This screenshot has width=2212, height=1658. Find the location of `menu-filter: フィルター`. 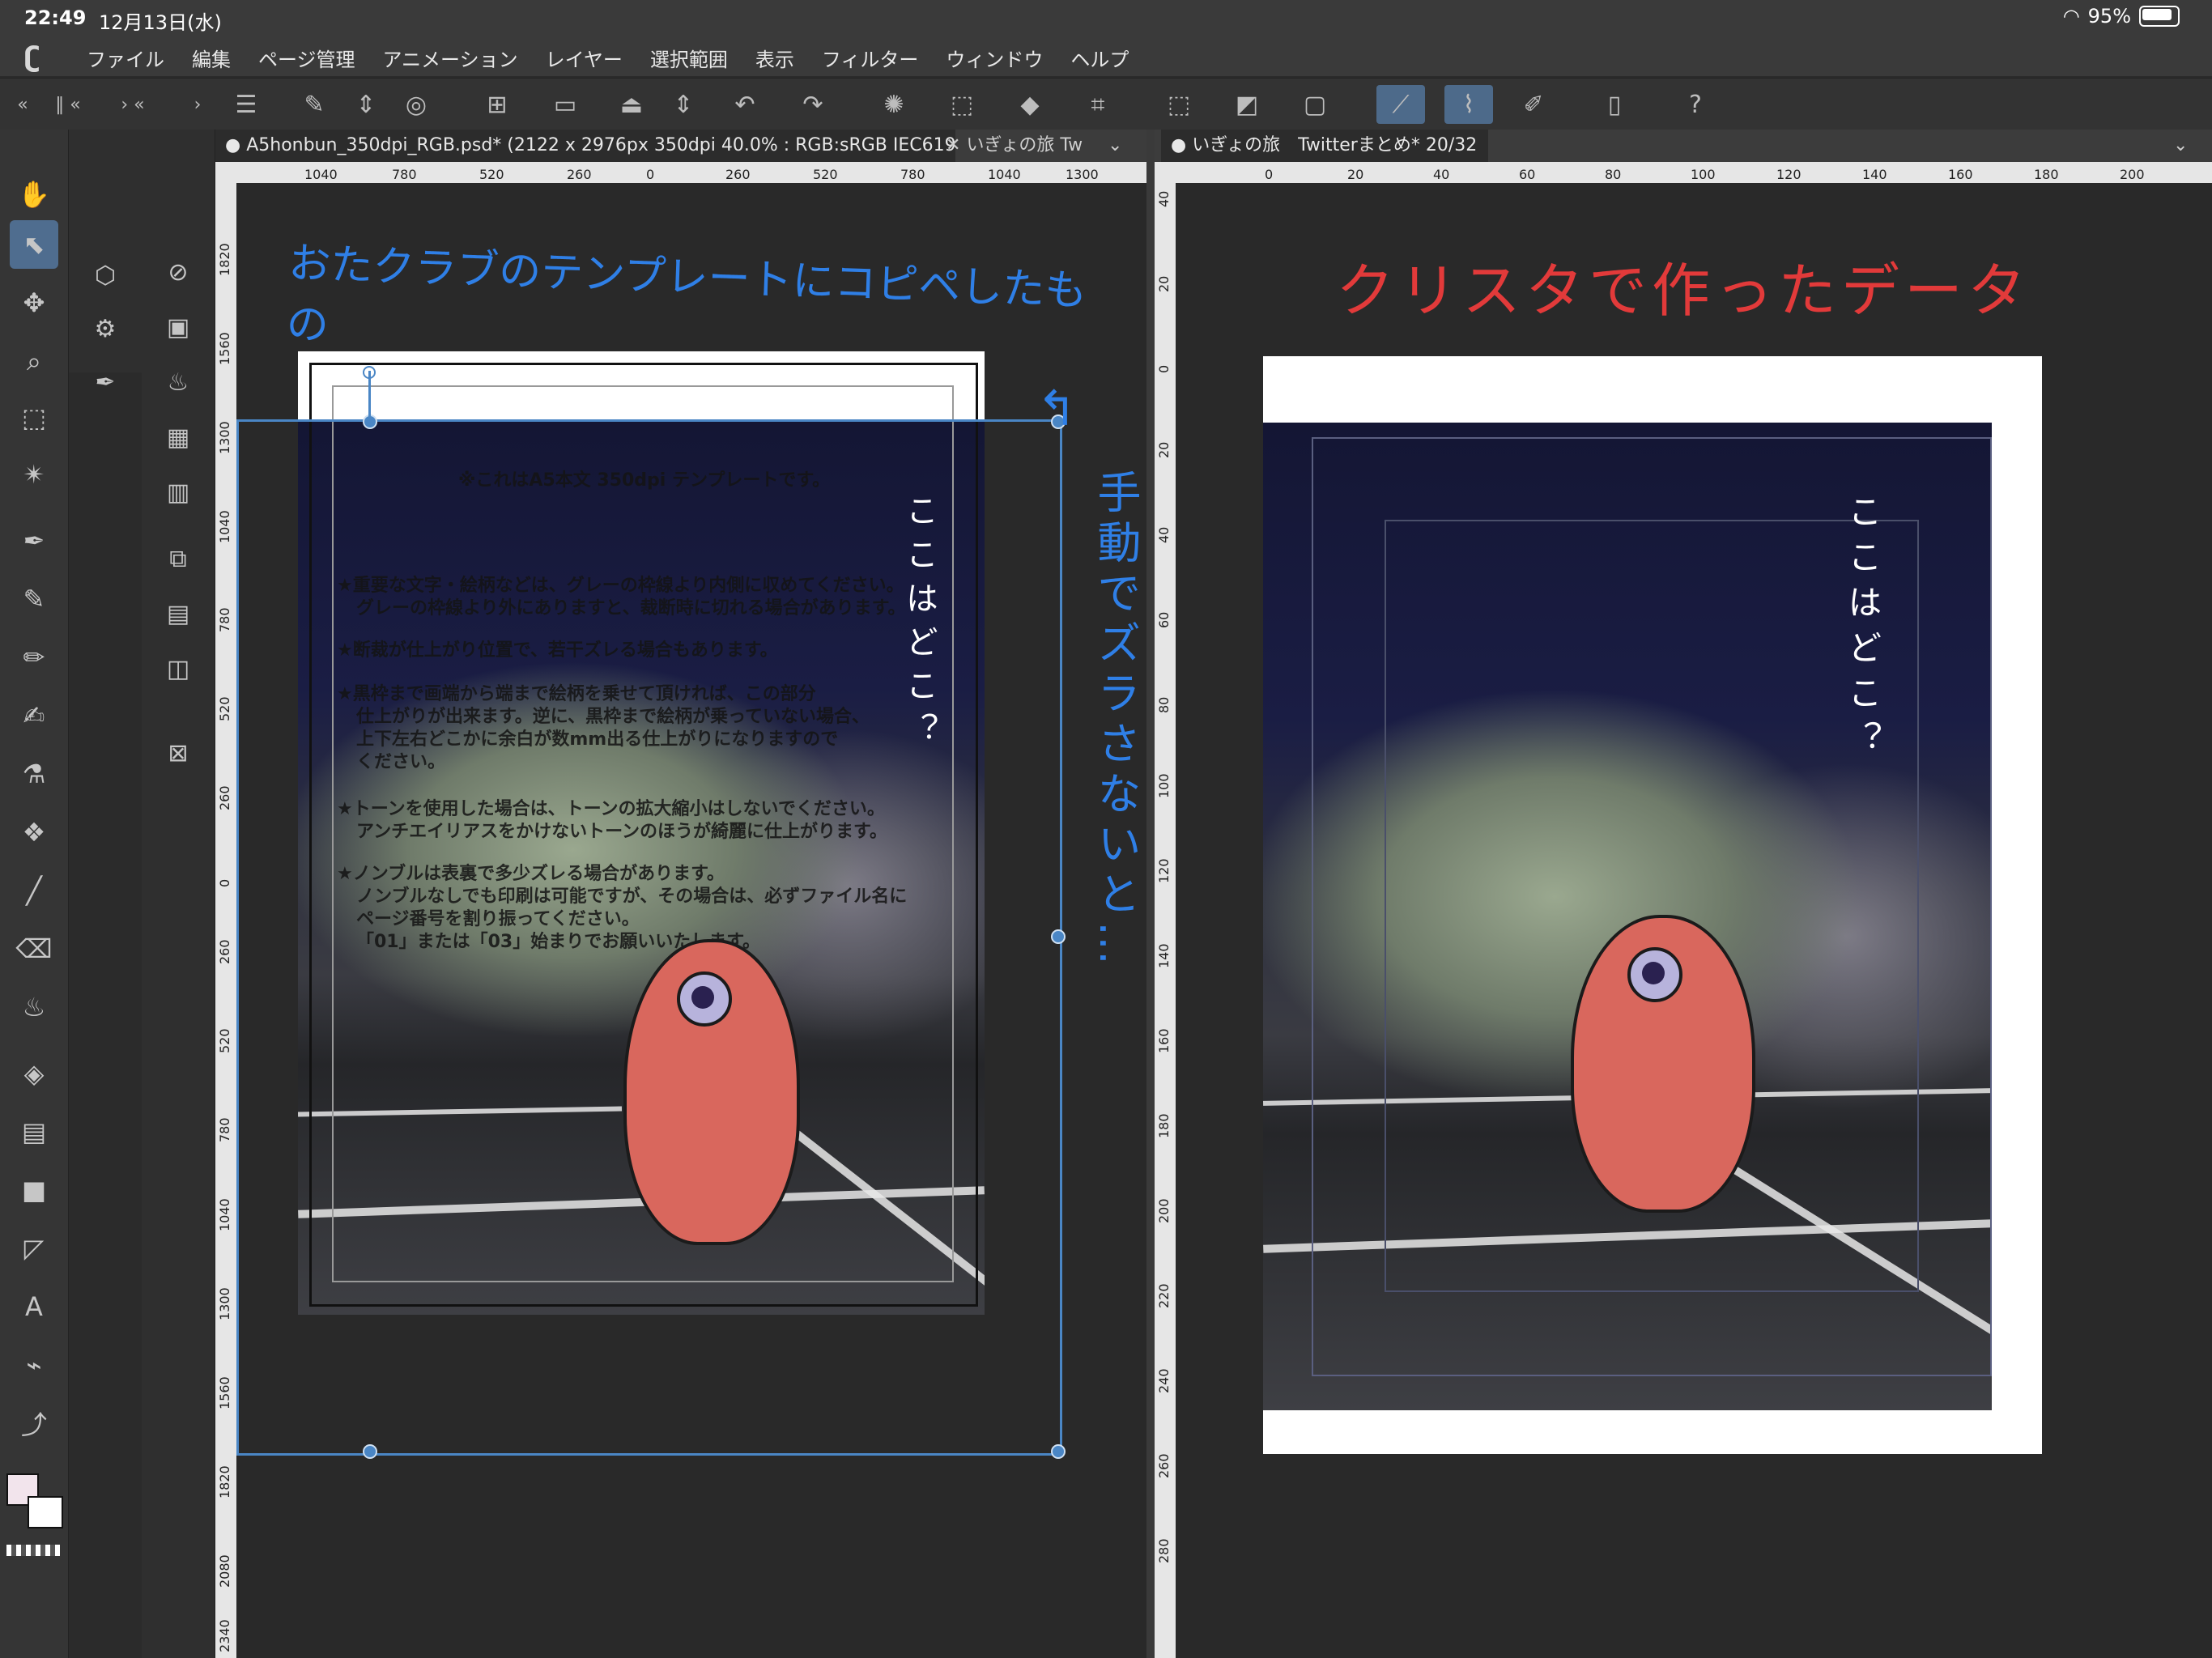

menu-filter: フィルター is located at coordinates (870, 58).